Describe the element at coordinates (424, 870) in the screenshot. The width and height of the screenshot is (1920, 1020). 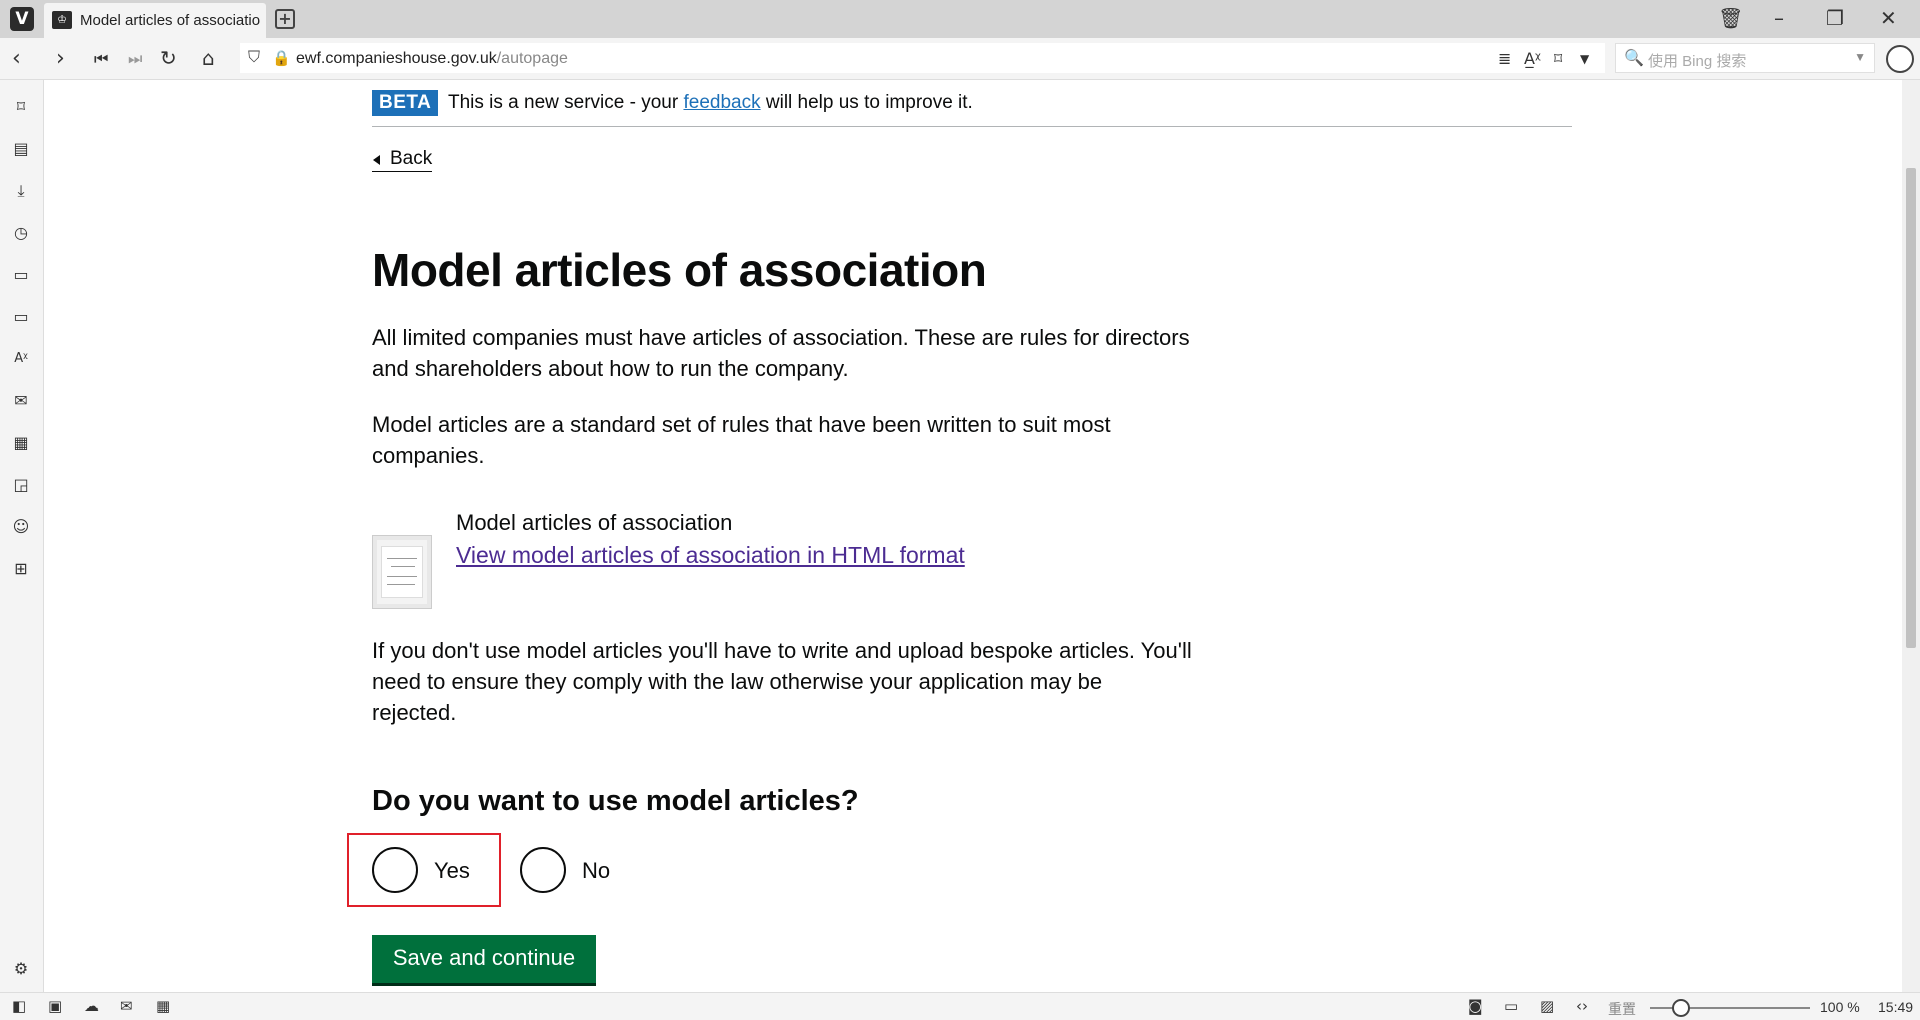
I see `highlight-box` at that location.